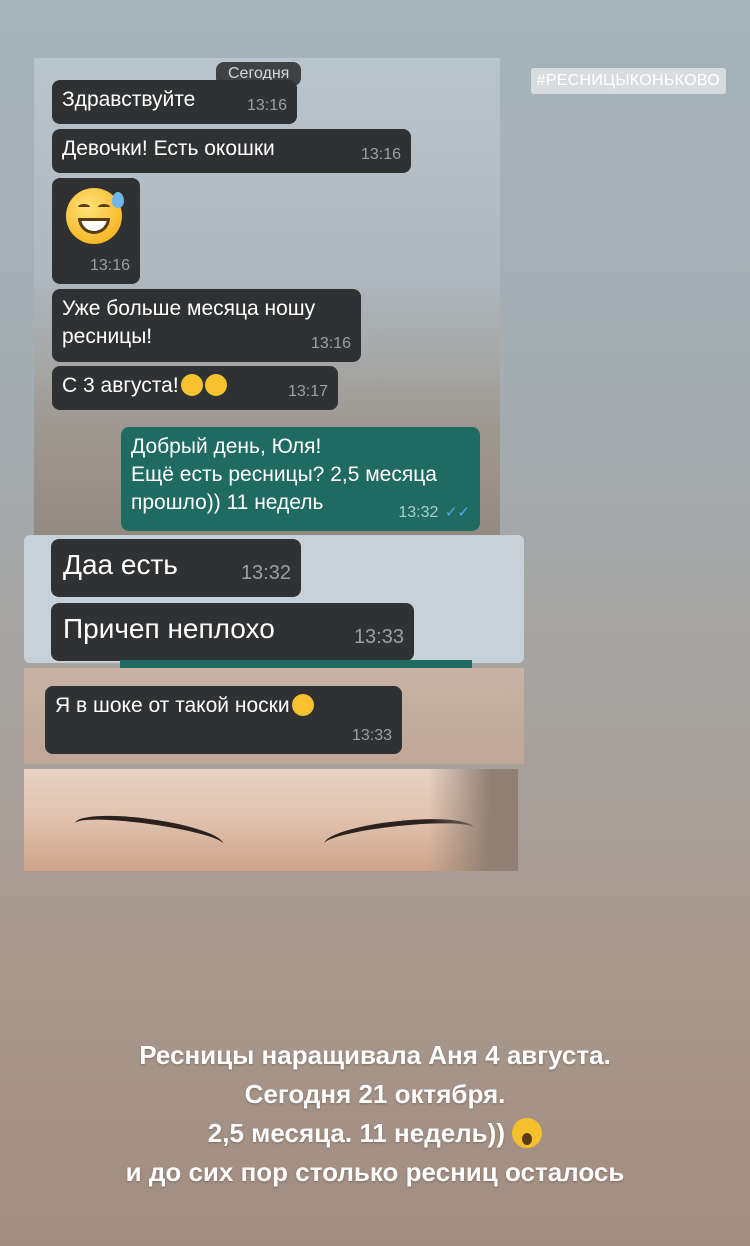 Image resolution: width=750 pixels, height=1246 pixels. I want to click on eyelash-left, so click(149, 834).